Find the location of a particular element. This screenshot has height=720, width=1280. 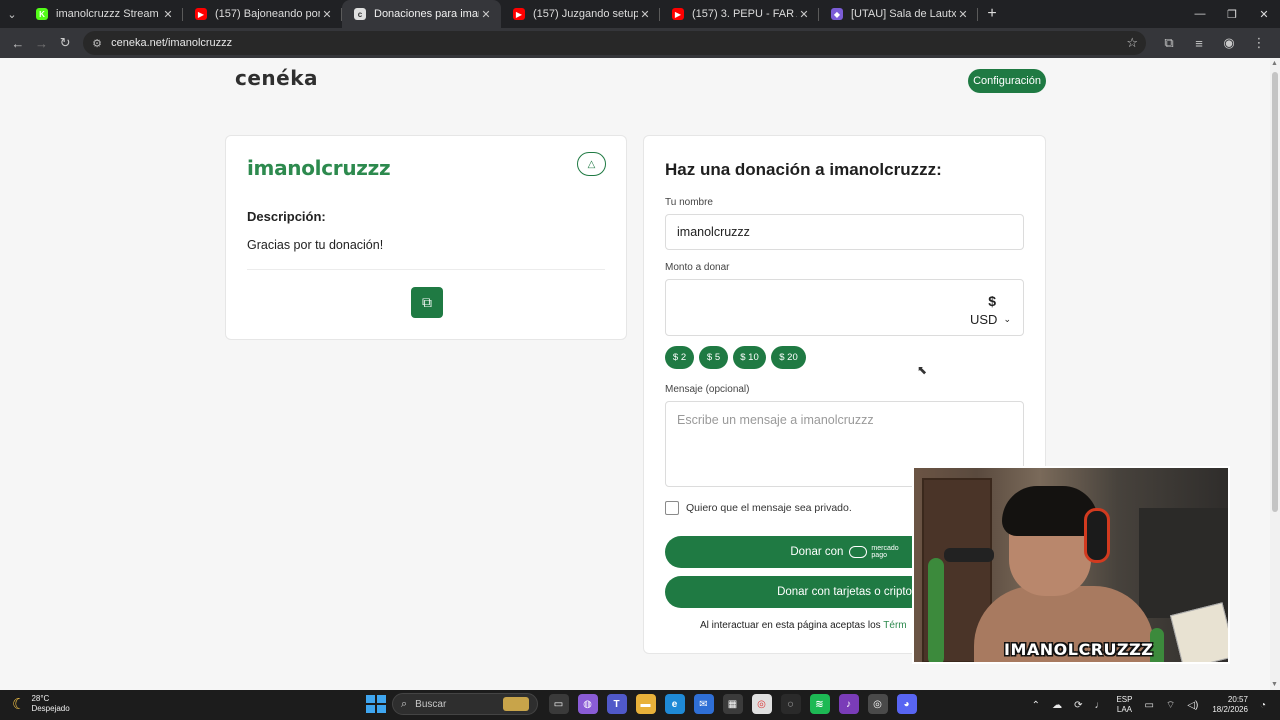

browser-tab: ▶ (157) 3. PEPU - FAR AWAY (Vide✕ is located at coordinates (739, 14).